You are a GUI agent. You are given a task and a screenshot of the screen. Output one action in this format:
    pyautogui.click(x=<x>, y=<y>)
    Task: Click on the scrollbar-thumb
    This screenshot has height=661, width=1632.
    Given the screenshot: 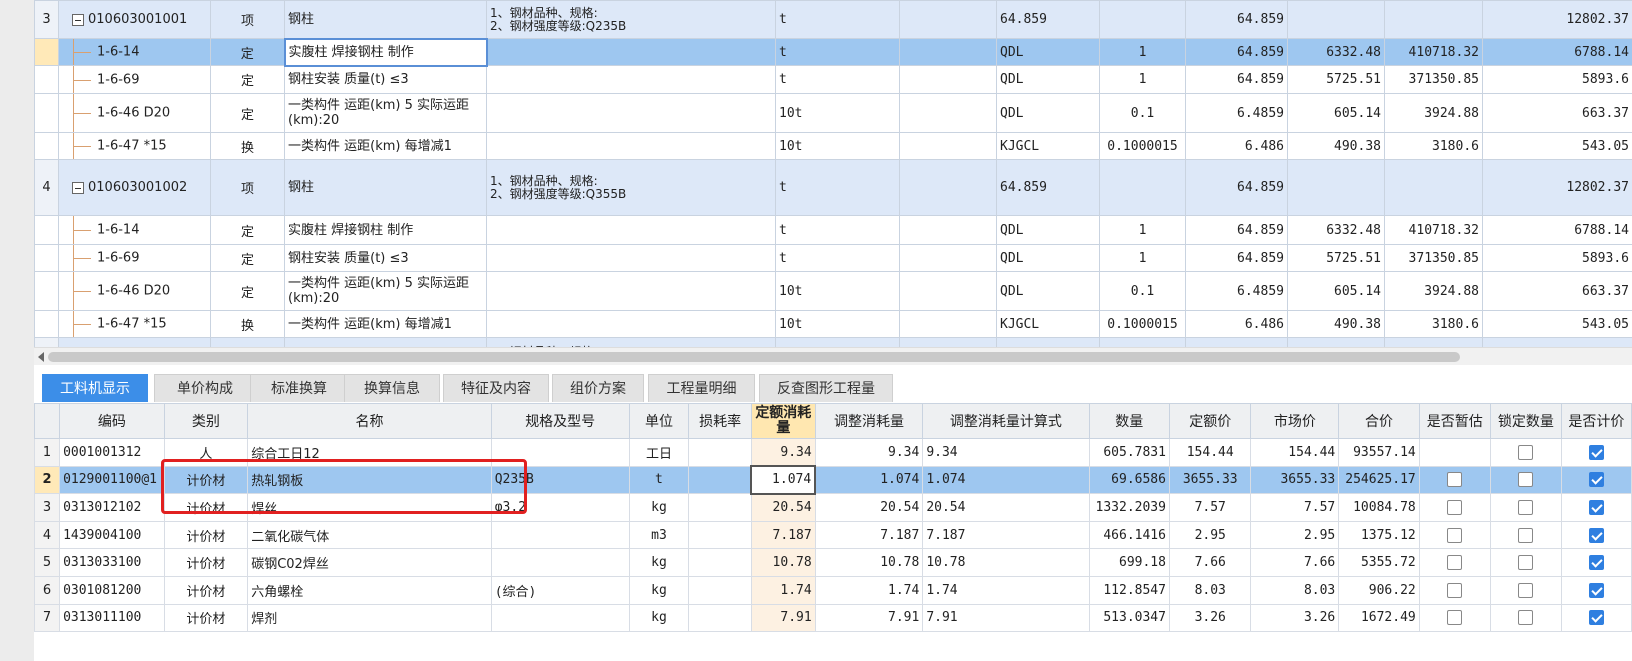 What is the action you would take?
    pyautogui.click(x=754, y=357)
    